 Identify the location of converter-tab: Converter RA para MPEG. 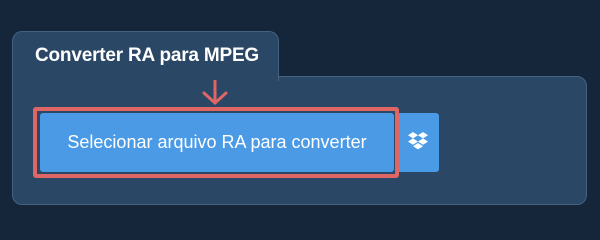
(145, 56).